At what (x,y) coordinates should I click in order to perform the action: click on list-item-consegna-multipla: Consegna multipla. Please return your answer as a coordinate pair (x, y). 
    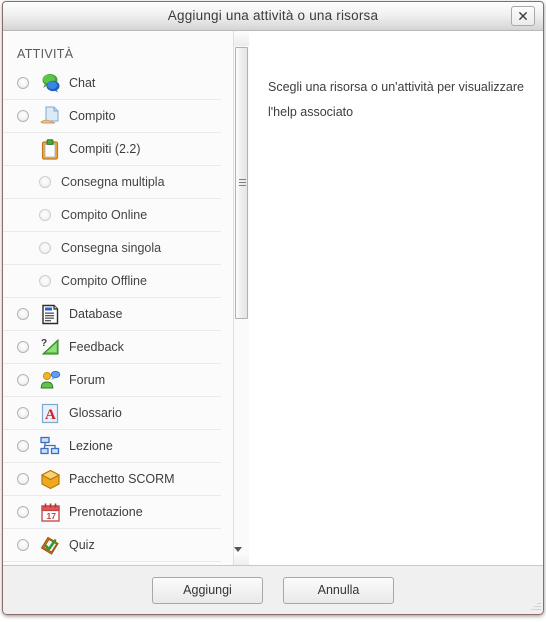
    Looking at the image, I should click on (112, 182).